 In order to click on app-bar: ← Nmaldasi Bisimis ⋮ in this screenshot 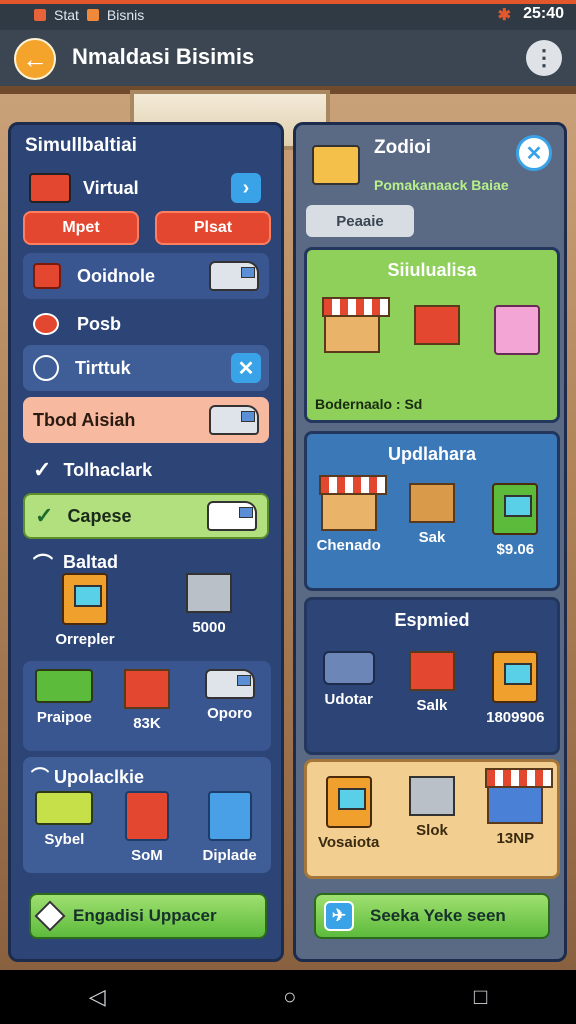, I will do `click(288, 58)`.